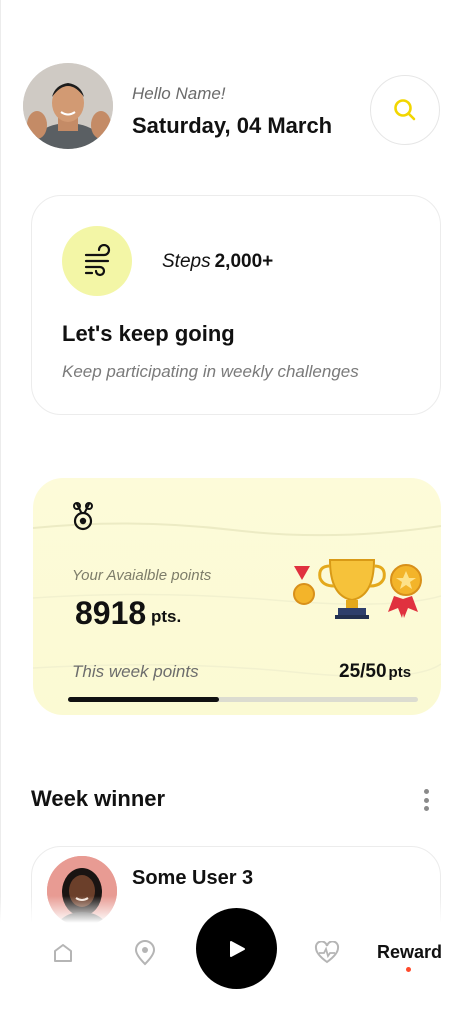 The height and width of the screenshot is (1018, 471). Describe the element at coordinates (186, 261) in the screenshot. I see `steps-key: Steps` at that location.